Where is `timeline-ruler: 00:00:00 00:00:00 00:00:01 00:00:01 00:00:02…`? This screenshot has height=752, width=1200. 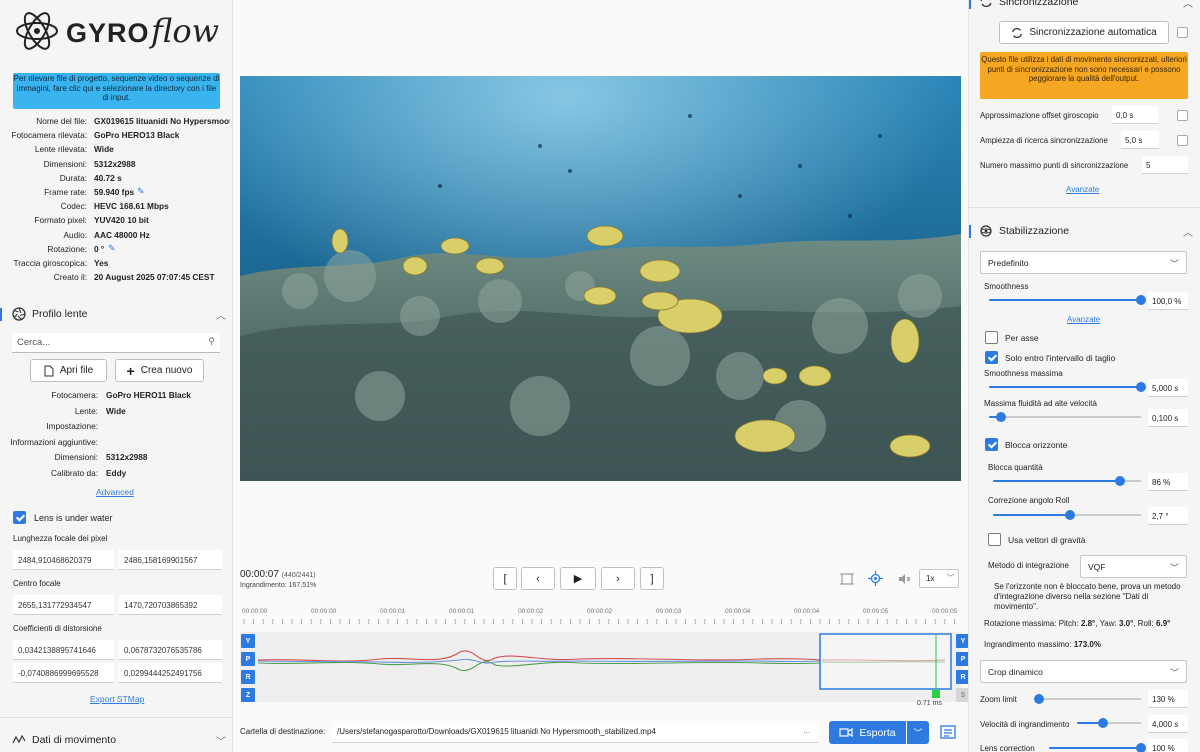 timeline-ruler: 00:00:00 00:00:00 00:00:01 00:00:01 00:00:02… is located at coordinates (600, 619).